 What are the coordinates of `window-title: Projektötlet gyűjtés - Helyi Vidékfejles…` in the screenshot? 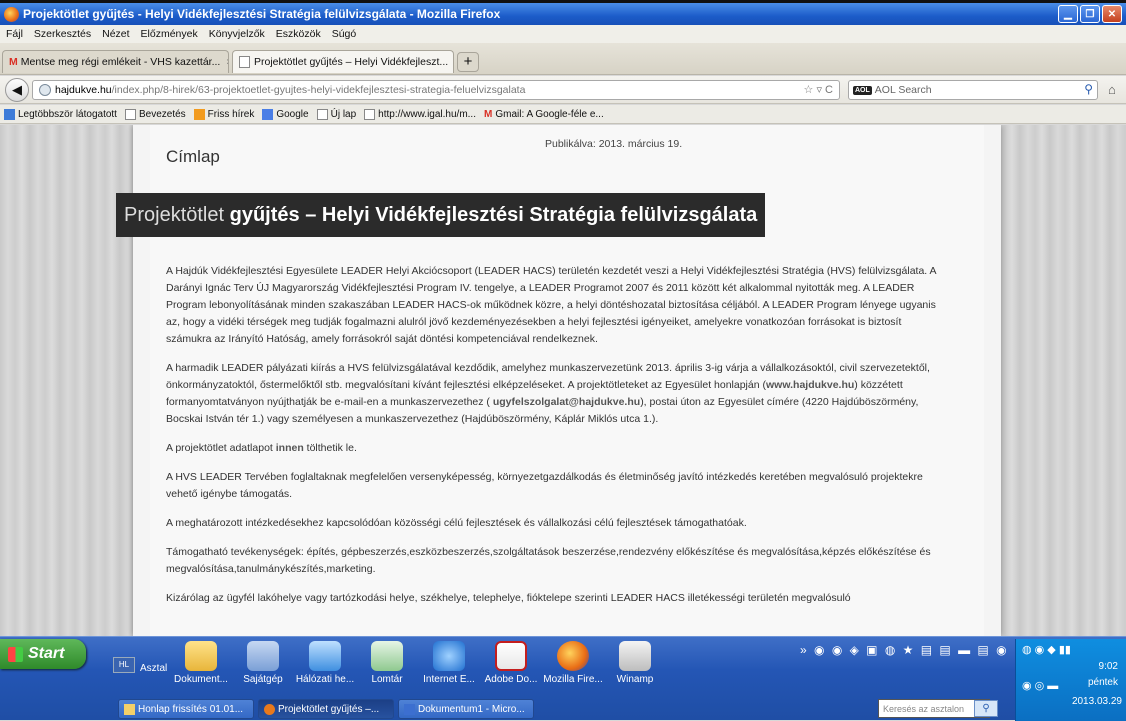 It's located at (262, 14).